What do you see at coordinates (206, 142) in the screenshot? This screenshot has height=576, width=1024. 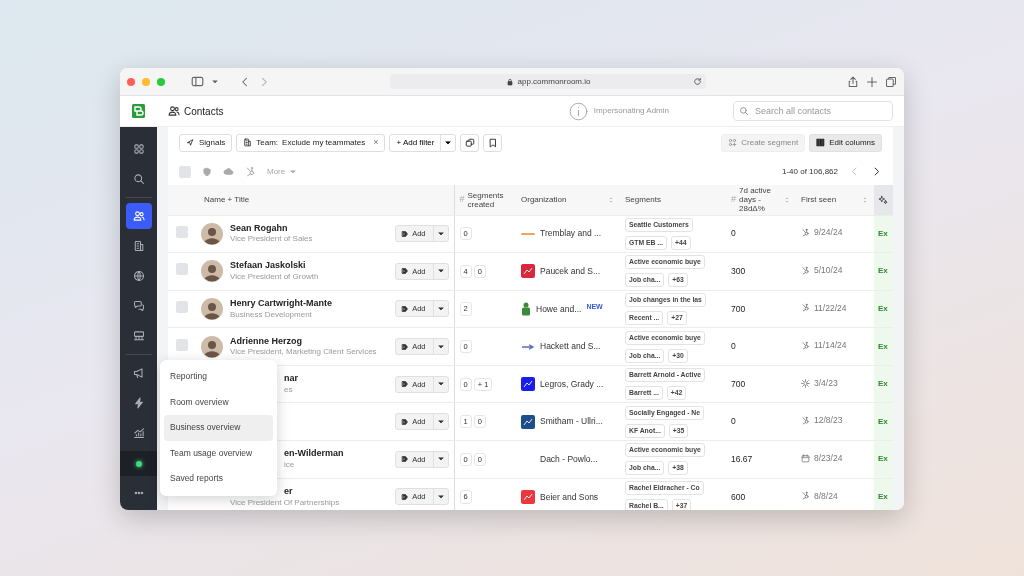 I see `signals-button: Signals` at bounding box center [206, 142].